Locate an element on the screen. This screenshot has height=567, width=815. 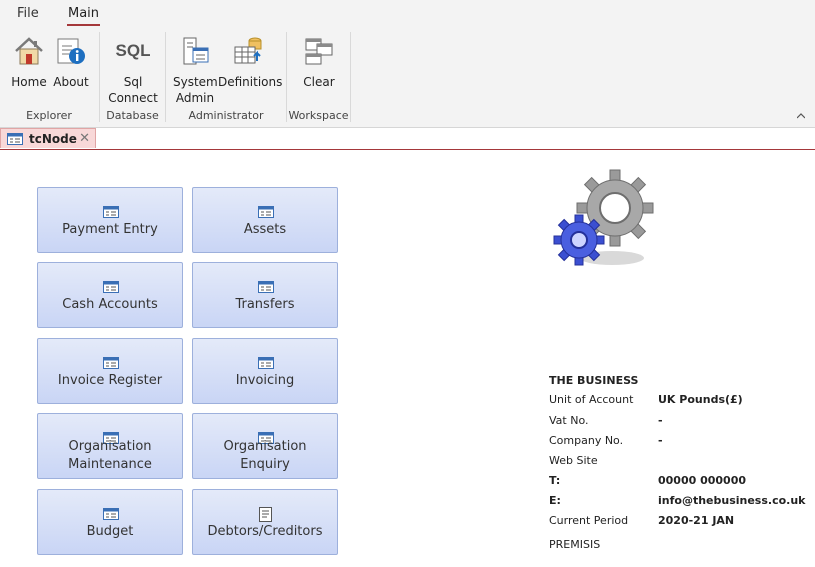
system-admin-label-1: System is located at coordinates (195, 82).